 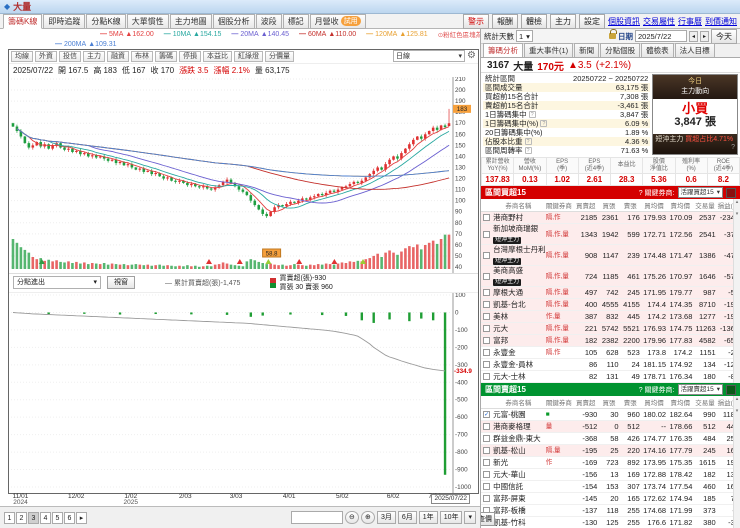 I want to click on range-button-2: 1年, so click(x=428, y=518).